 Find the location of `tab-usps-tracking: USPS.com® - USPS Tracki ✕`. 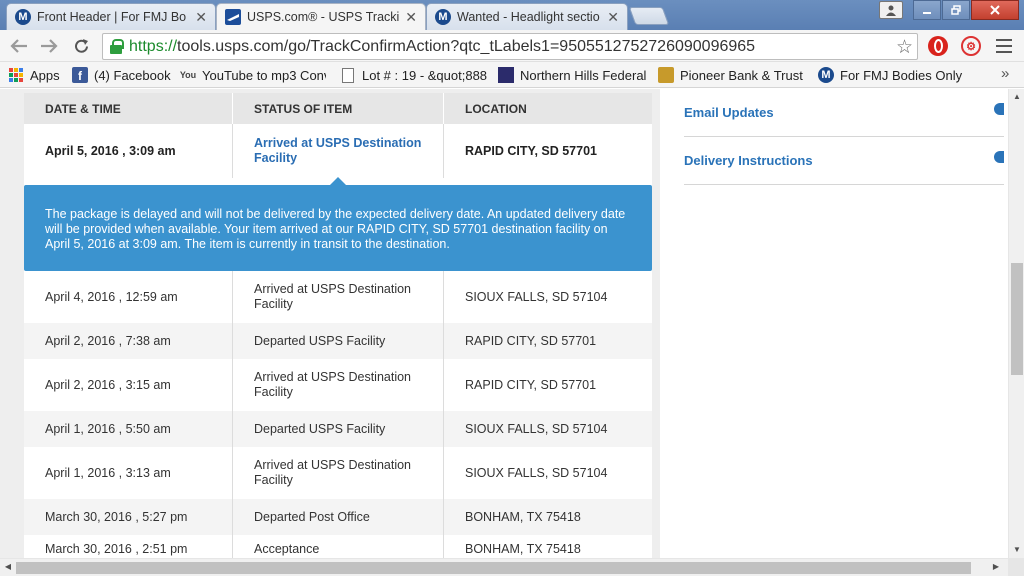

tab-usps-tracking: USPS.com® - USPS Tracki ✕ is located at coordinates (321, 16).